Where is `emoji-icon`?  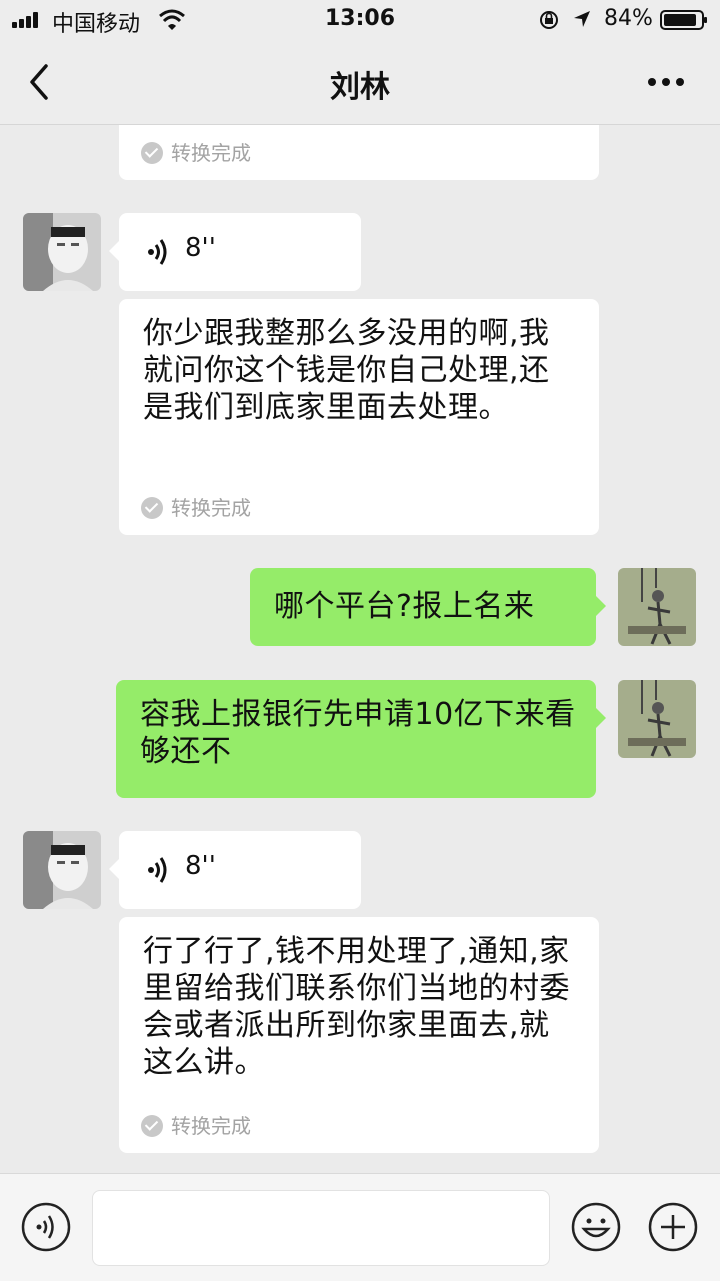
emoji-icon is located at coordinates (596, 1227).